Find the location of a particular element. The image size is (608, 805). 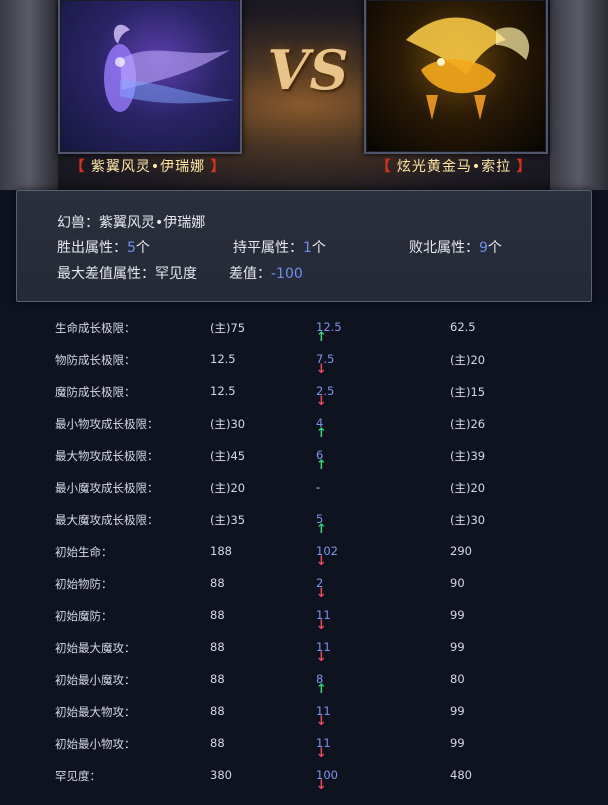

pet-name: 紫翼风灵•伊瑞娜 is located at coordinates (152, 223).